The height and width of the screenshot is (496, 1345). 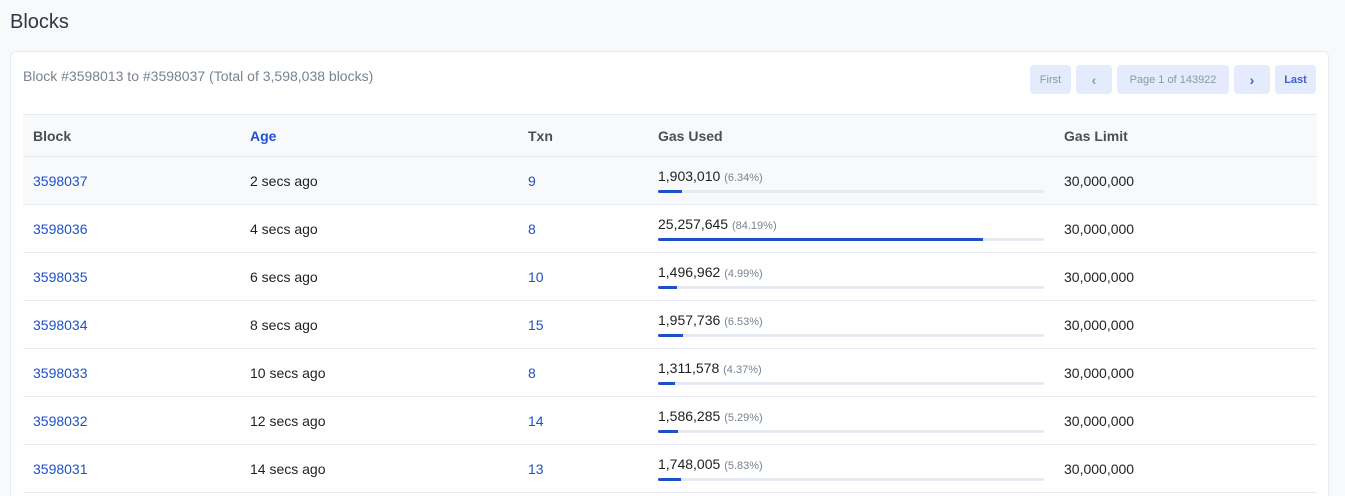 I want to click on gas-used-cell: 1,748,005 (5.83%), so click(x=851, y=468).